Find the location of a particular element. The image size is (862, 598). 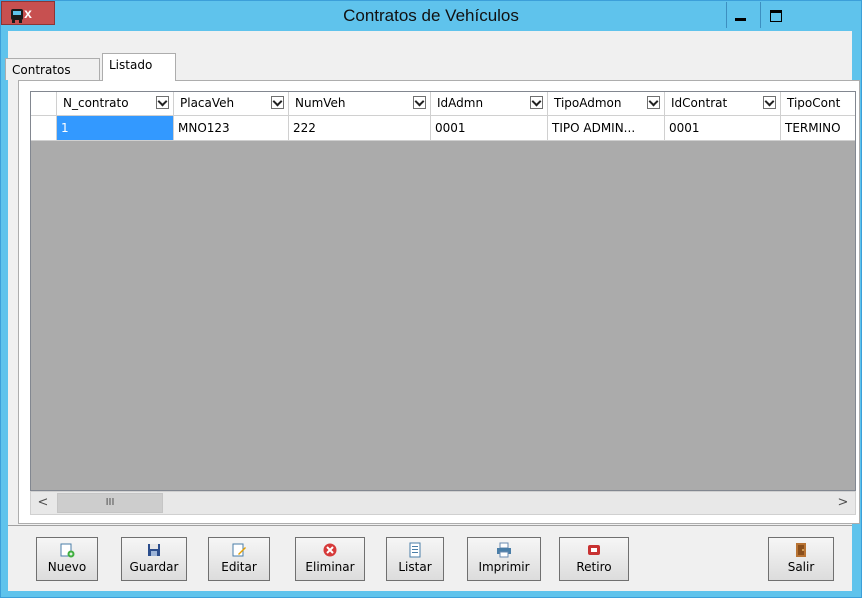

salir-button: Salir is located at coordinates (801, 559).